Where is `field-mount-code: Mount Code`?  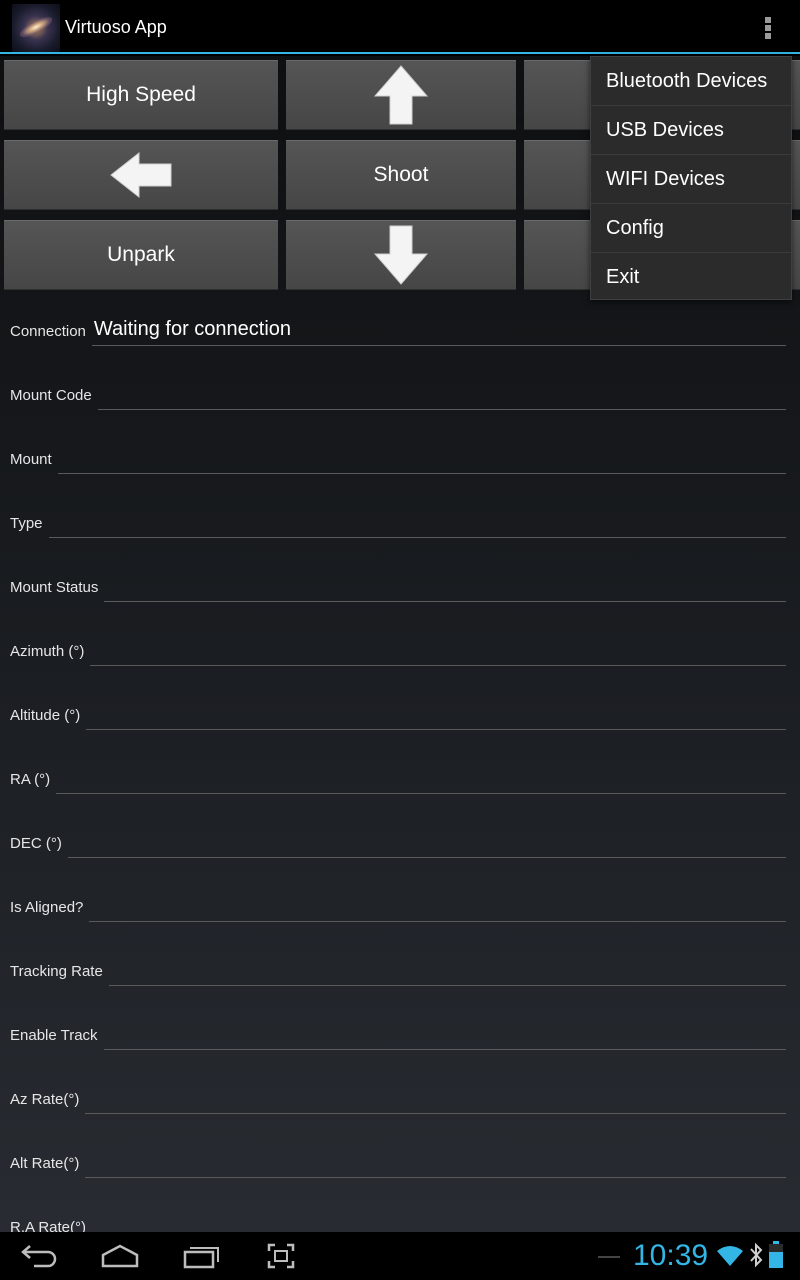
field-mount-code: Mount Code is located at coordinates (398, 390).